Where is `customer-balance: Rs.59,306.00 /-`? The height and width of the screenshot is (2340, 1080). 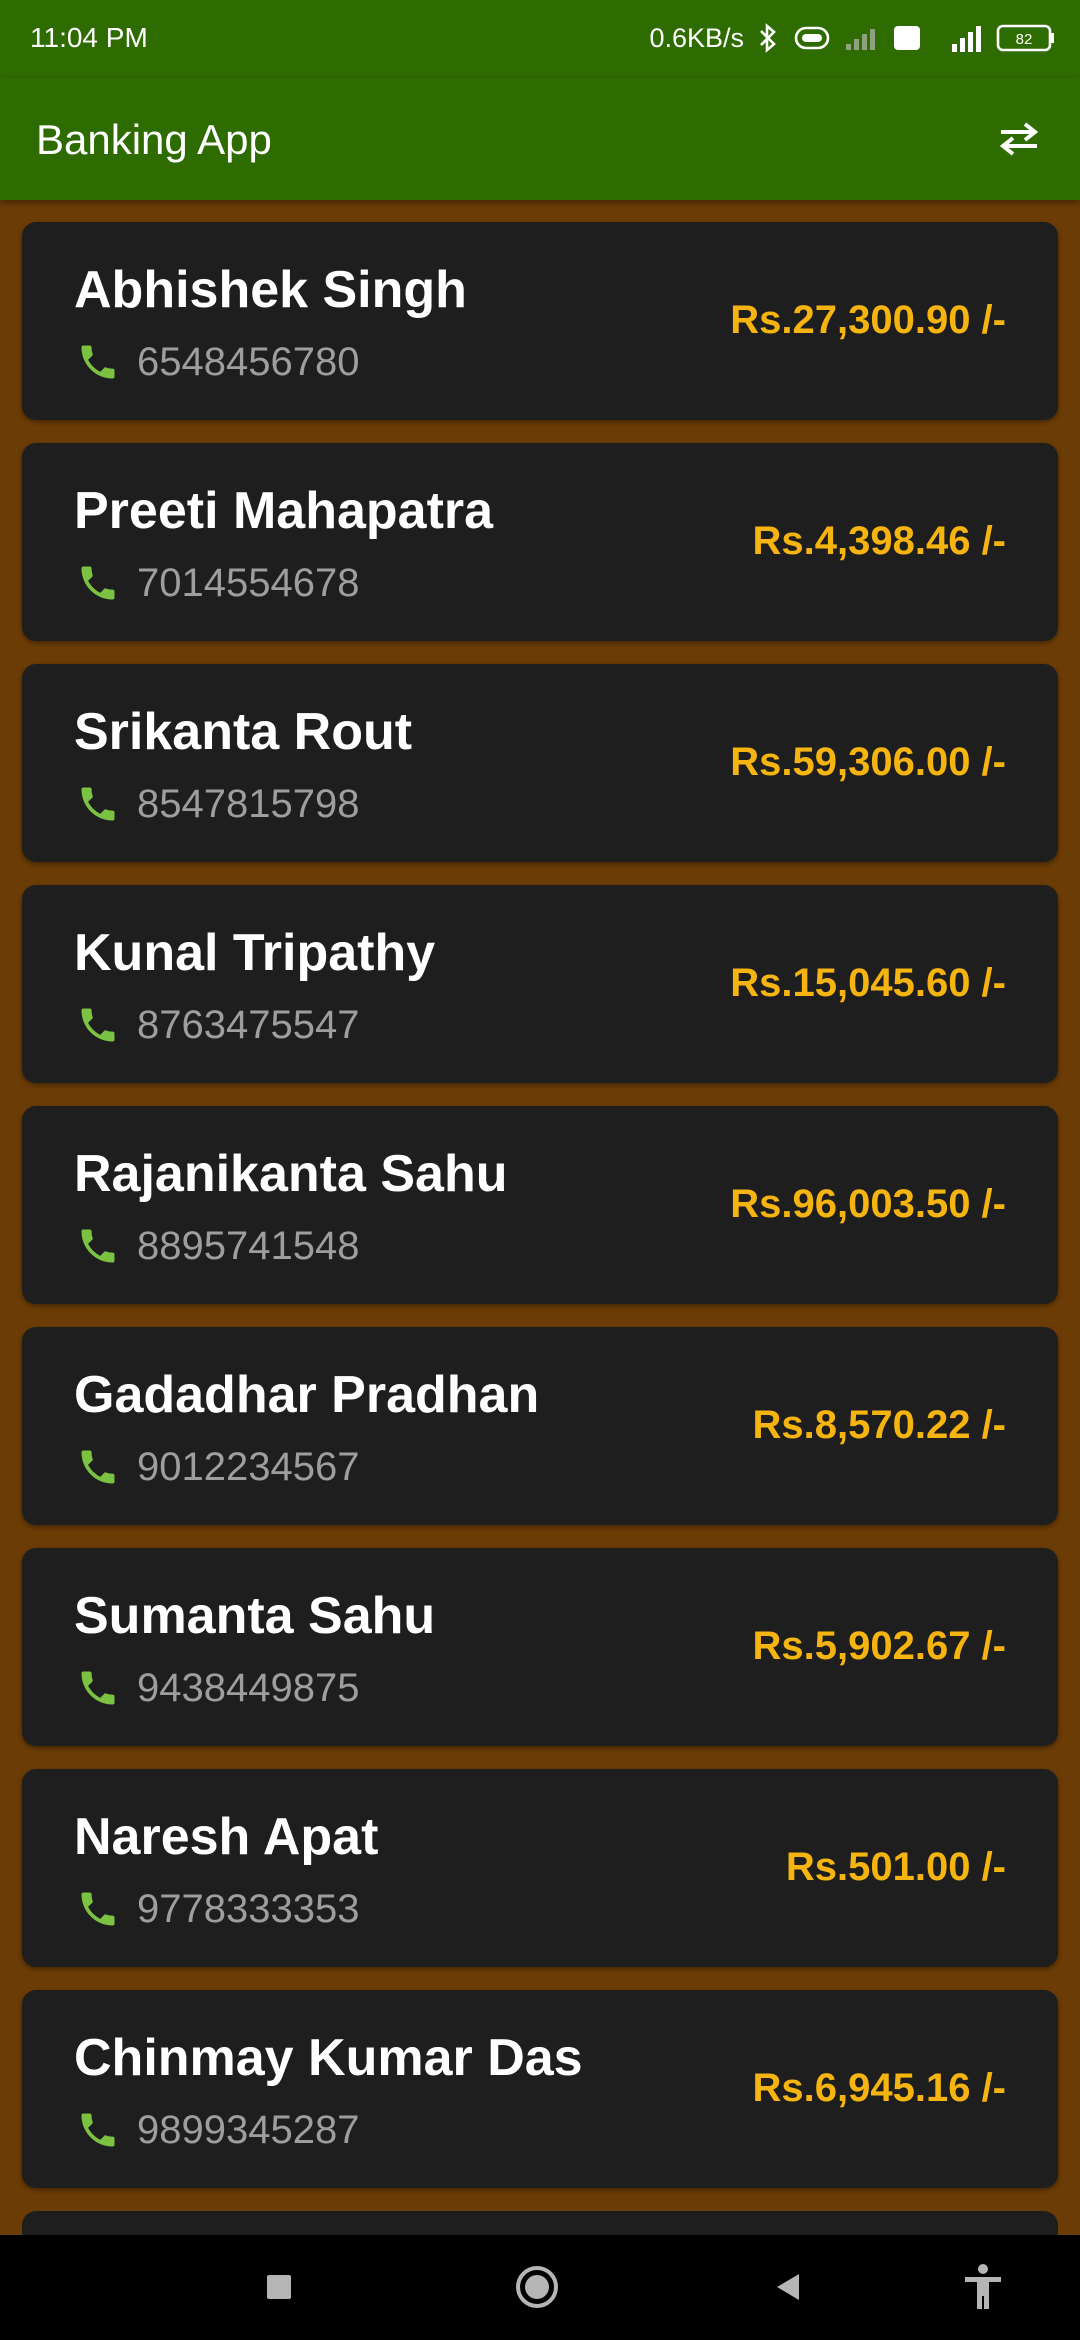
customer-balance: Rs.59,306.00 /- is located at coordinates (868, 762).